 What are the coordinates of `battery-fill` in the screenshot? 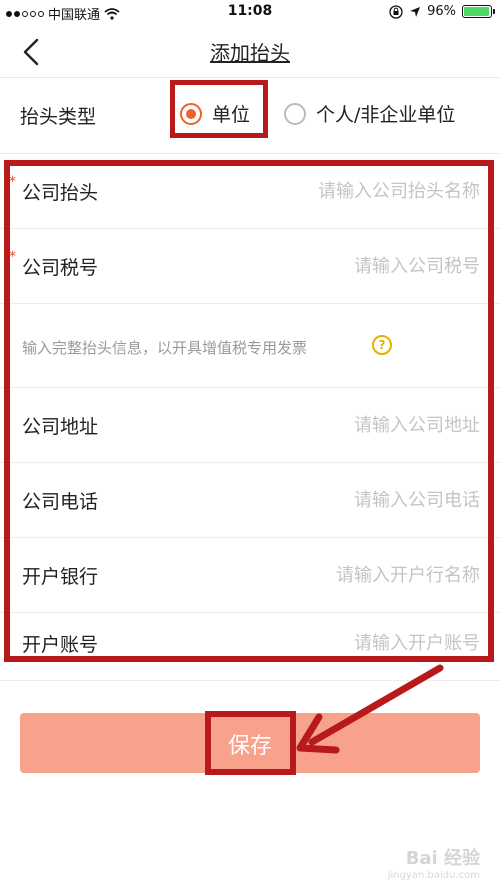 It's located at (476, 11).